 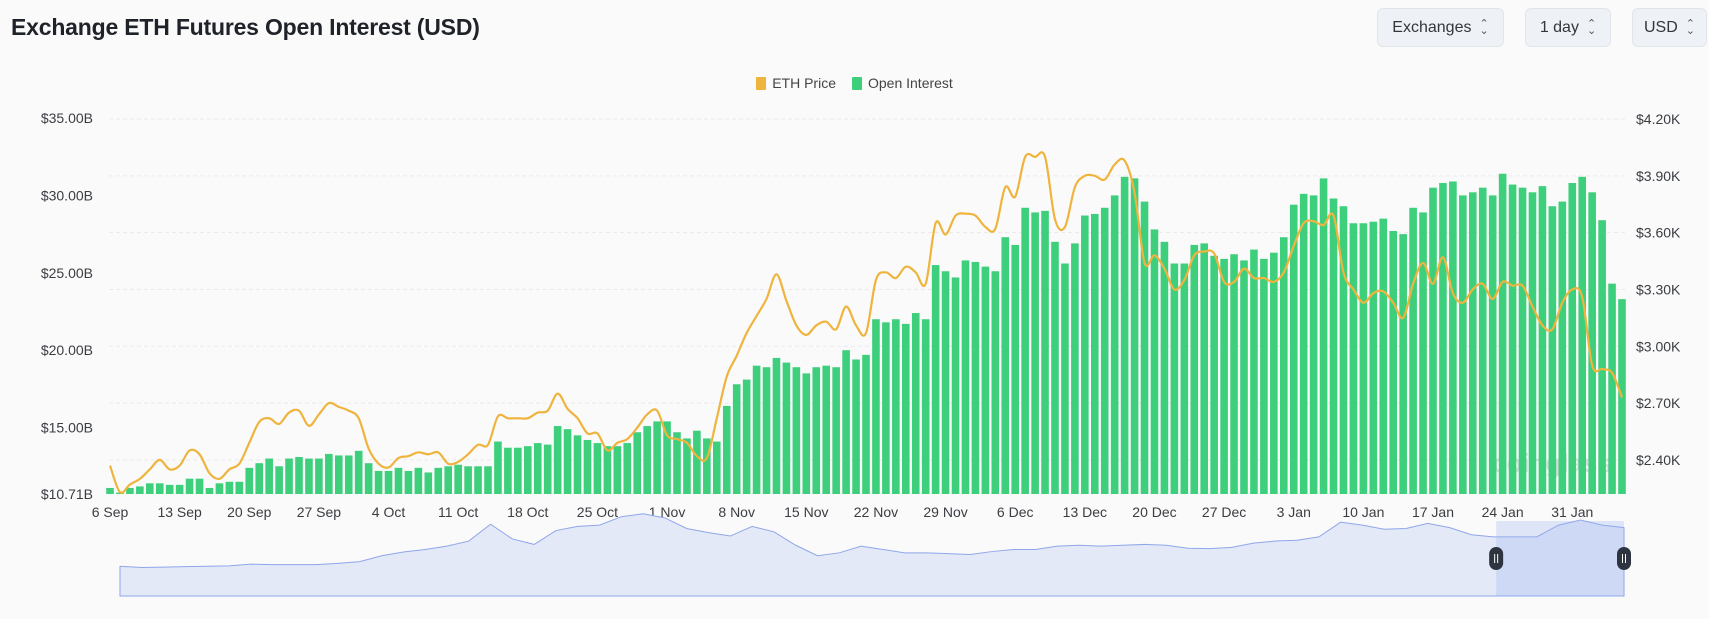 What do you see at coordinates (1496, 558) in the screenshot?
I see `navigator-handle-left` at bounding box center [1496, 558].